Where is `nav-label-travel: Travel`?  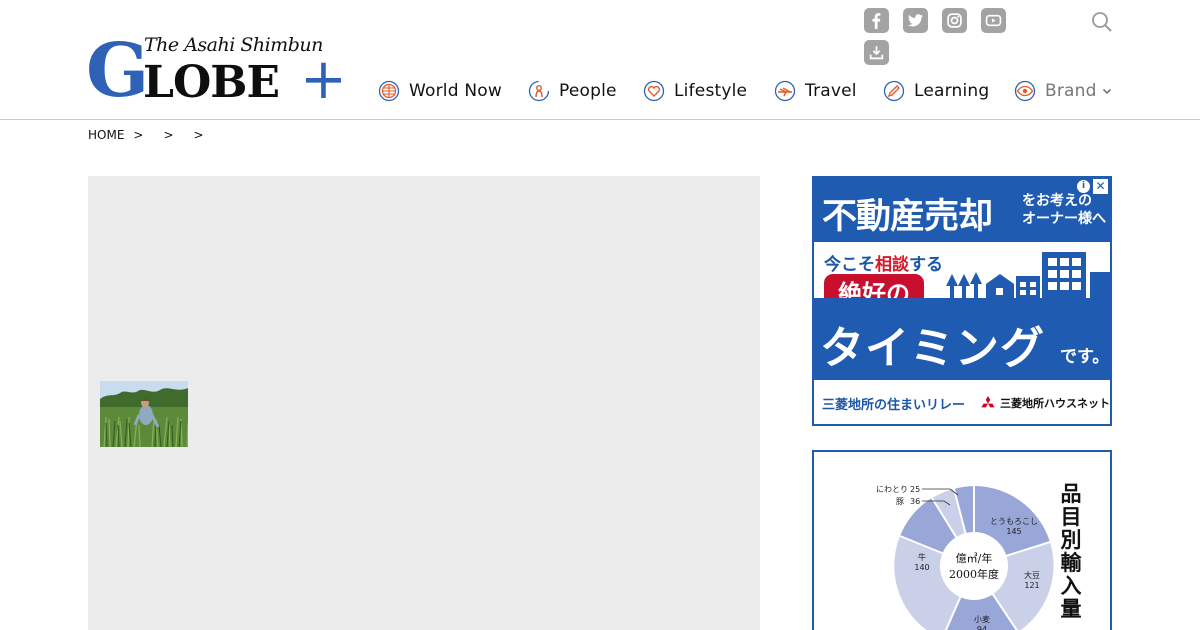 nav-label-travel: Travel is located at coordinates (831, 91).